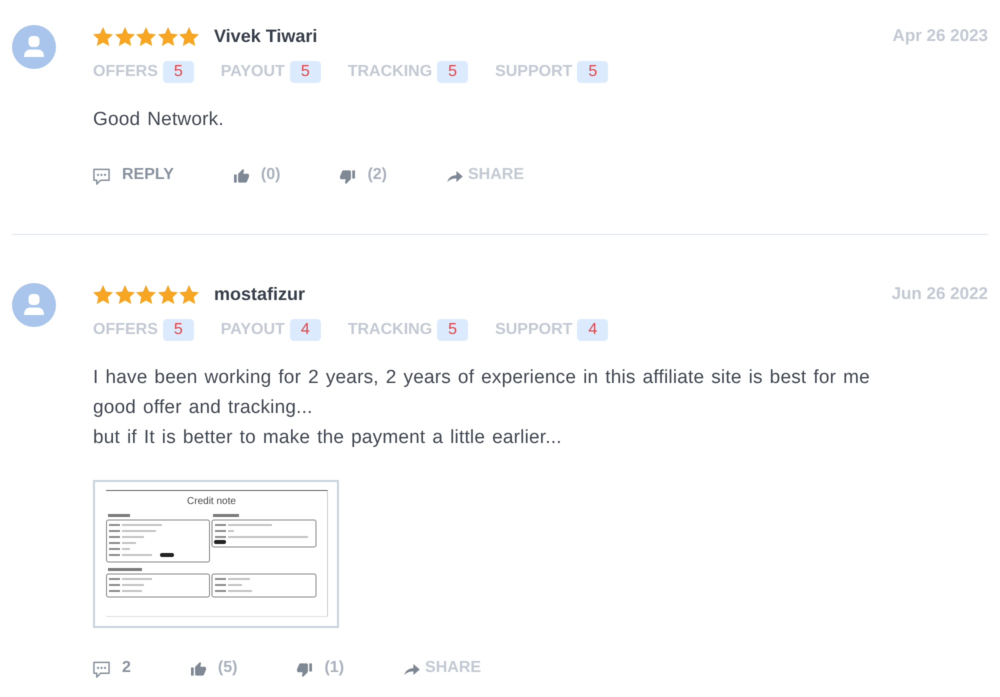 This screenshot has height=697, width=1000. I want to click on attachment-thumbnail: Credit note, so click(216, 554).